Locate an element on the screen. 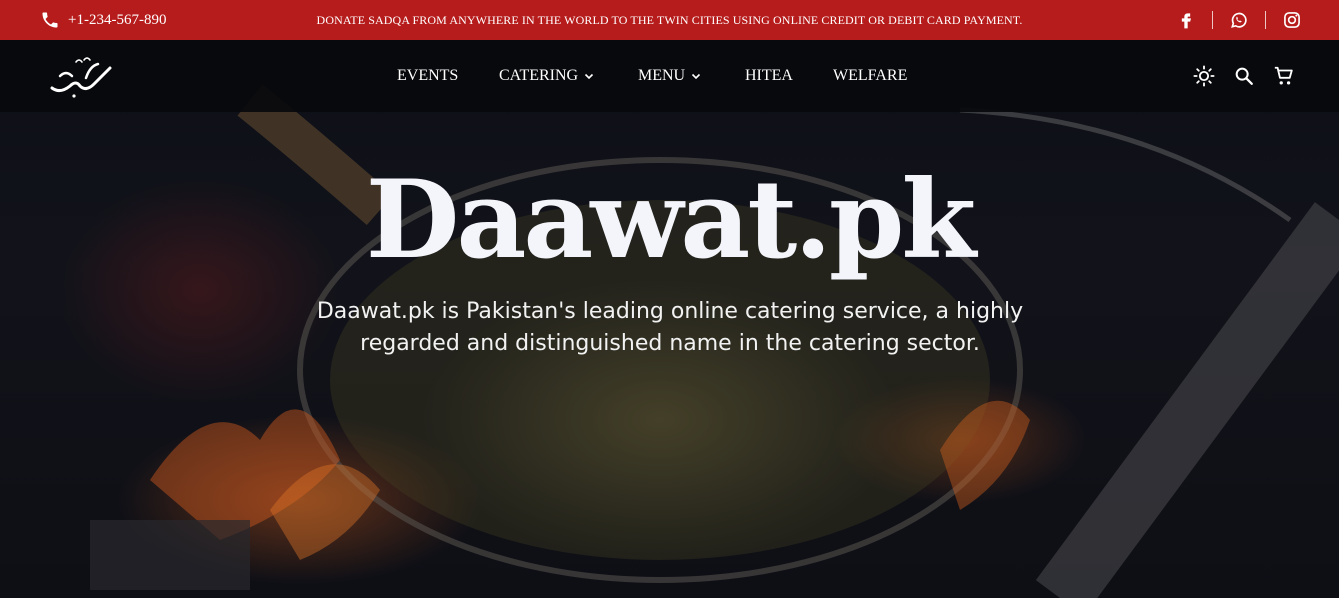 Image resolution: width=1339 pixels, height=598 pixels. nav-item-welfare: WELFARE is located at coordinates (870, 76).